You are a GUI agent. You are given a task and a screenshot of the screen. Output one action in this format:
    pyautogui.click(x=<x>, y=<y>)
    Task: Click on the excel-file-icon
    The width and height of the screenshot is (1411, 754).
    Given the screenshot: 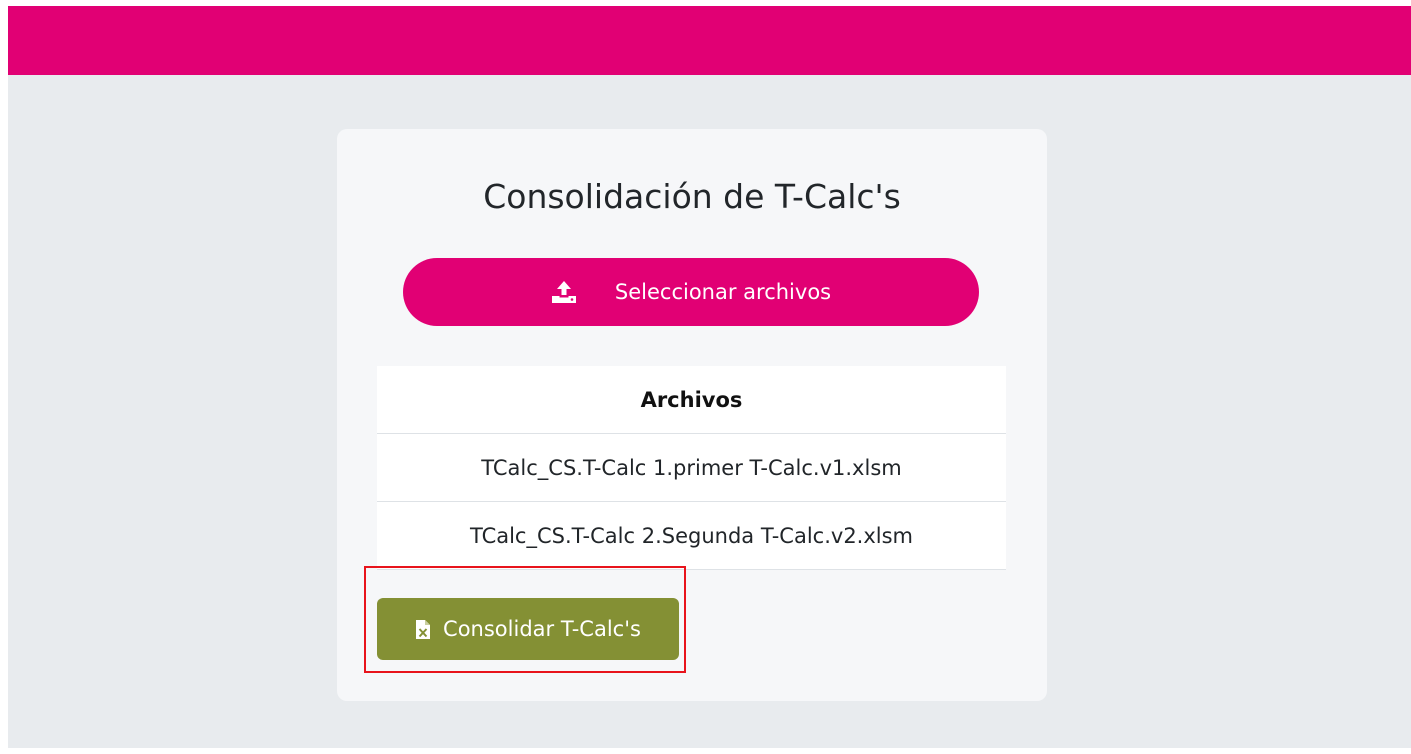 What is the action you would take?
    pyautogui.click(x=423, y=629)
    